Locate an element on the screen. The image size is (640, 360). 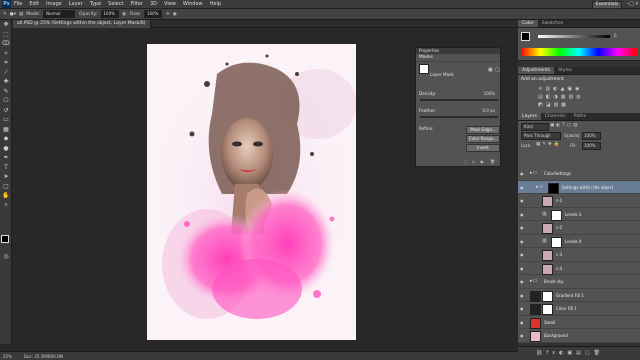
brush-panel-icon: ▤ is located at coordinates (21, 14).